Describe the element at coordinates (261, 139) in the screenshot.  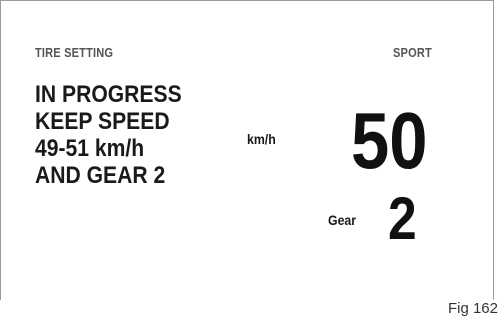
I see `speed-unit-label: km/h` at that location.